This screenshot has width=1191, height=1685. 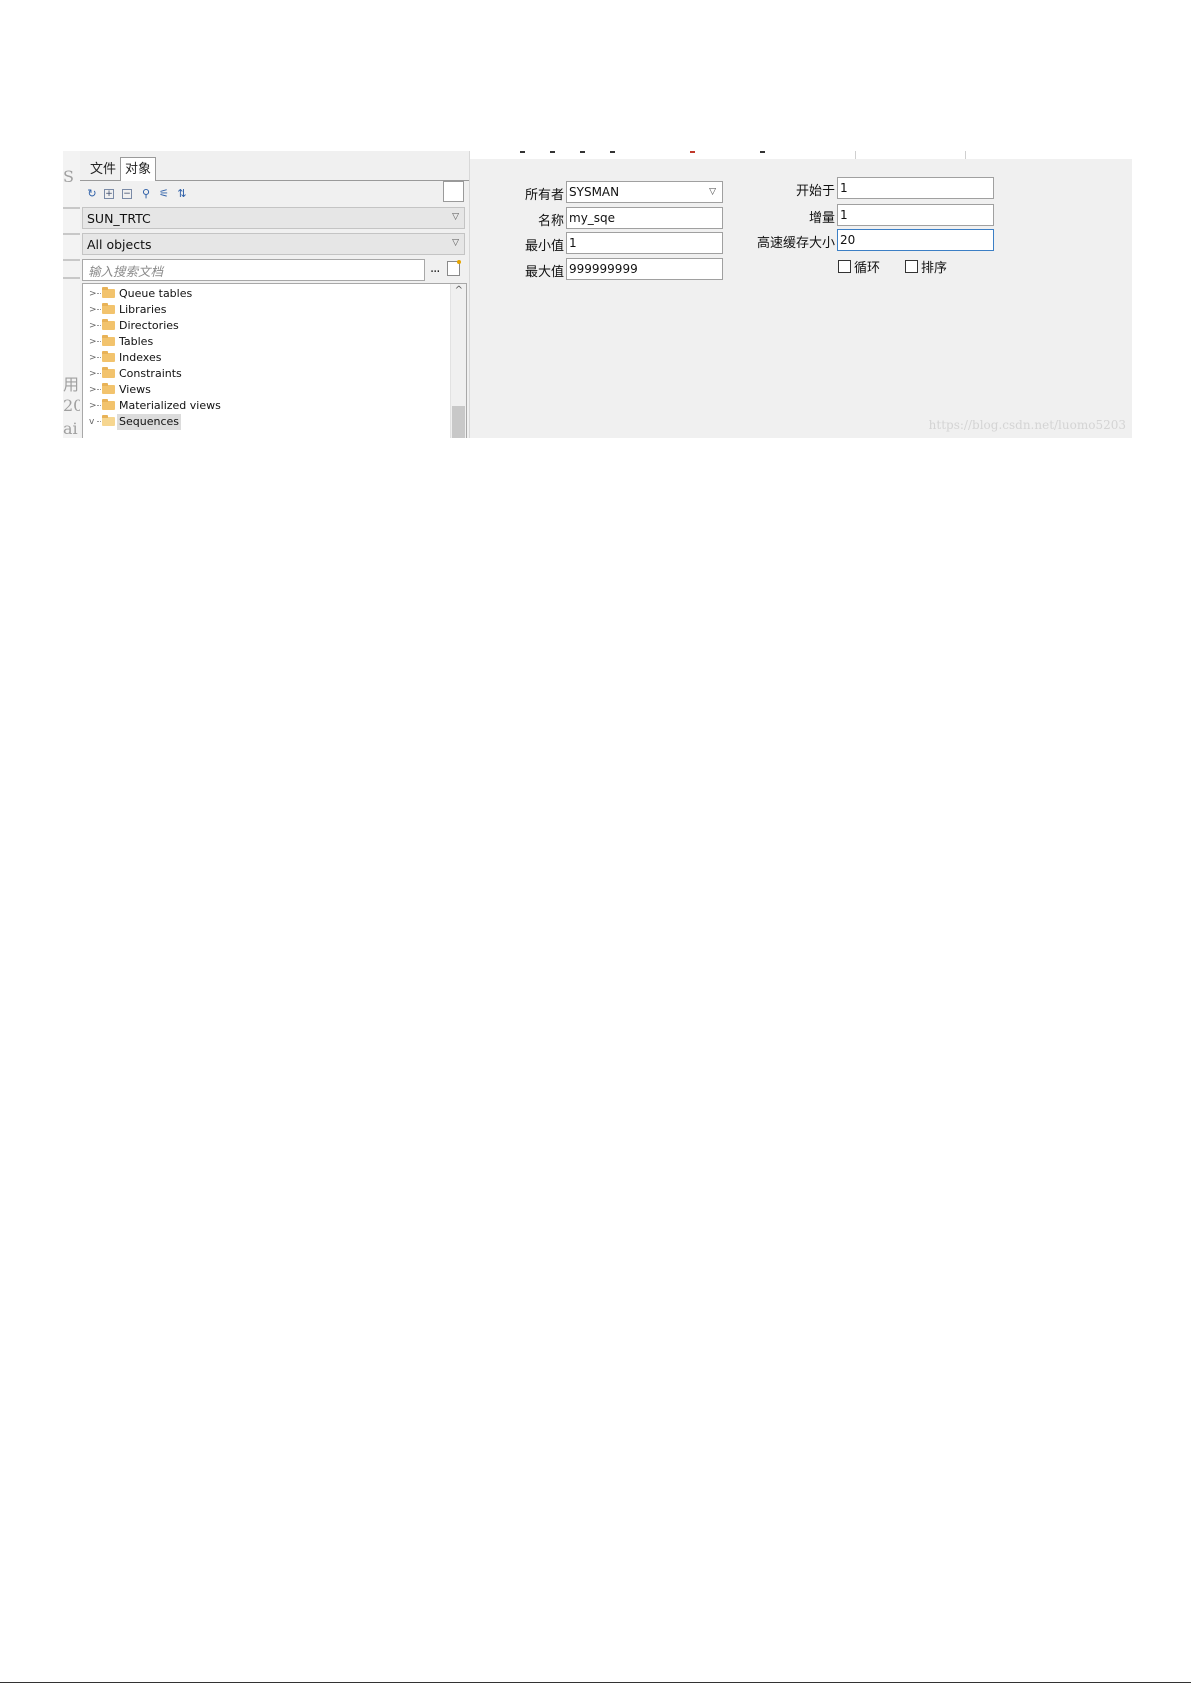 I want to click on tree-node-directories: > Directories, so click(x=263, y=326).